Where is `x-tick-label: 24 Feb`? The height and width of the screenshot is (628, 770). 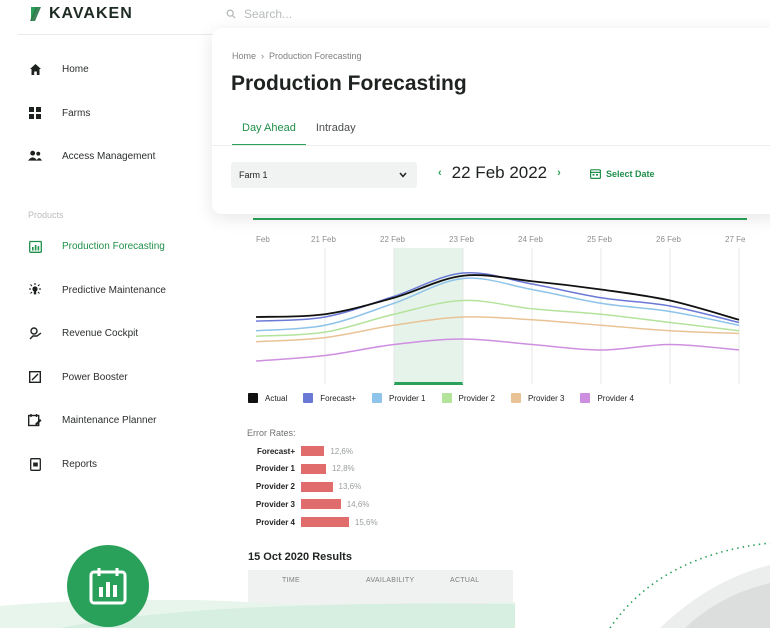
x-tick-label: 24 Feb is located at coordinates (530, 239).